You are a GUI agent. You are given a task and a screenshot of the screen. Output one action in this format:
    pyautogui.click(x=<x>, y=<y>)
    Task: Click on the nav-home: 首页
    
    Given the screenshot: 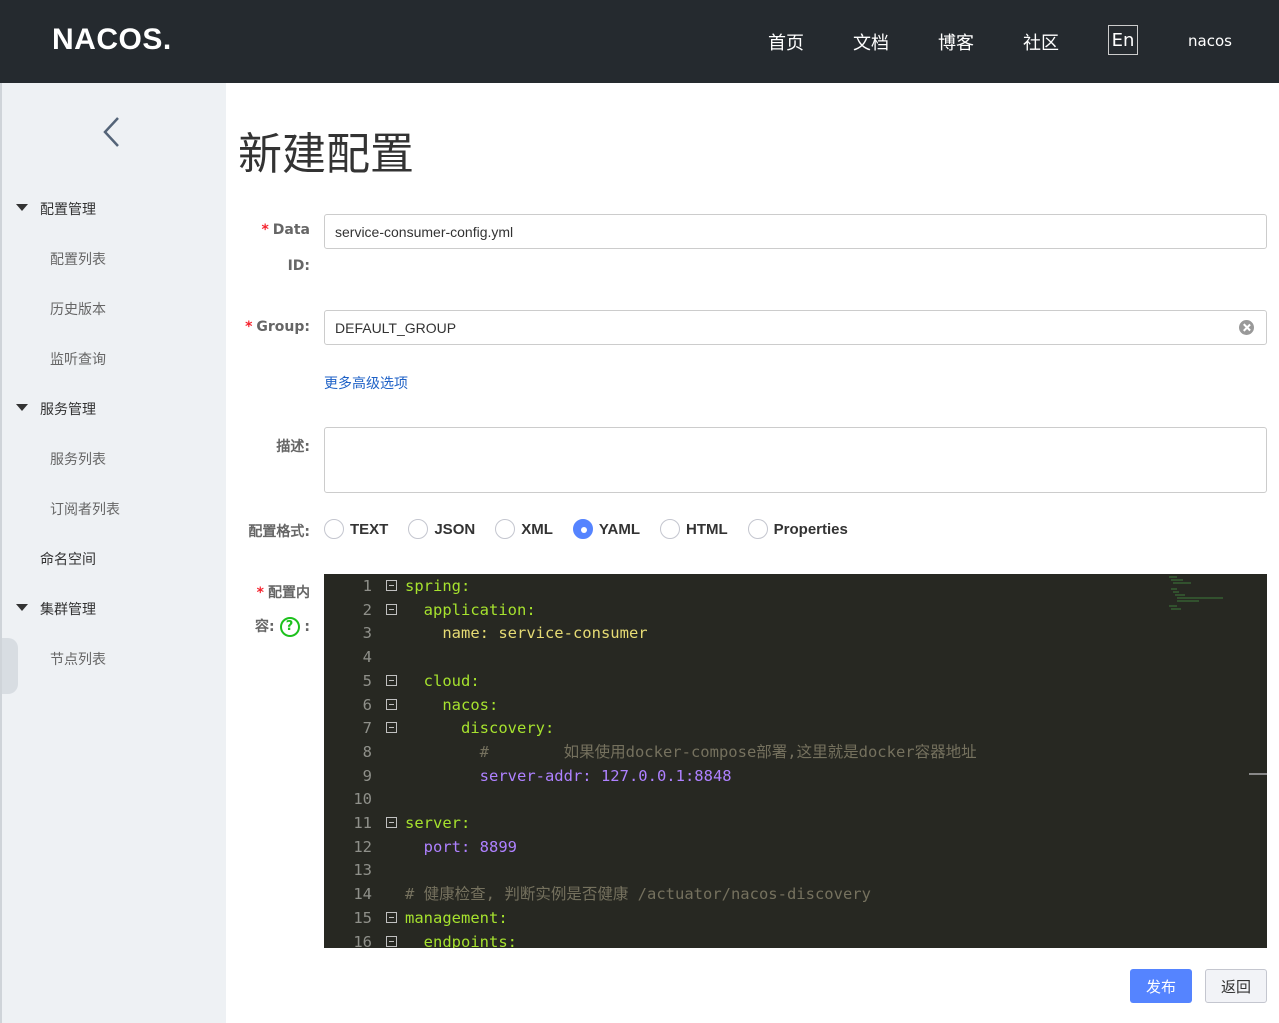 What is the action you would take?
    pyautogui.click(x=786, y=42)
    